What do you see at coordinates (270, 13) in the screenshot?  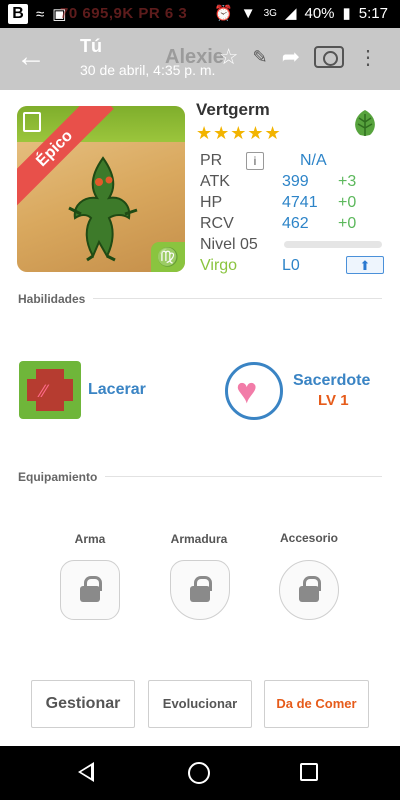 I see `network-label: 3G` at bounding box center [270, 13].